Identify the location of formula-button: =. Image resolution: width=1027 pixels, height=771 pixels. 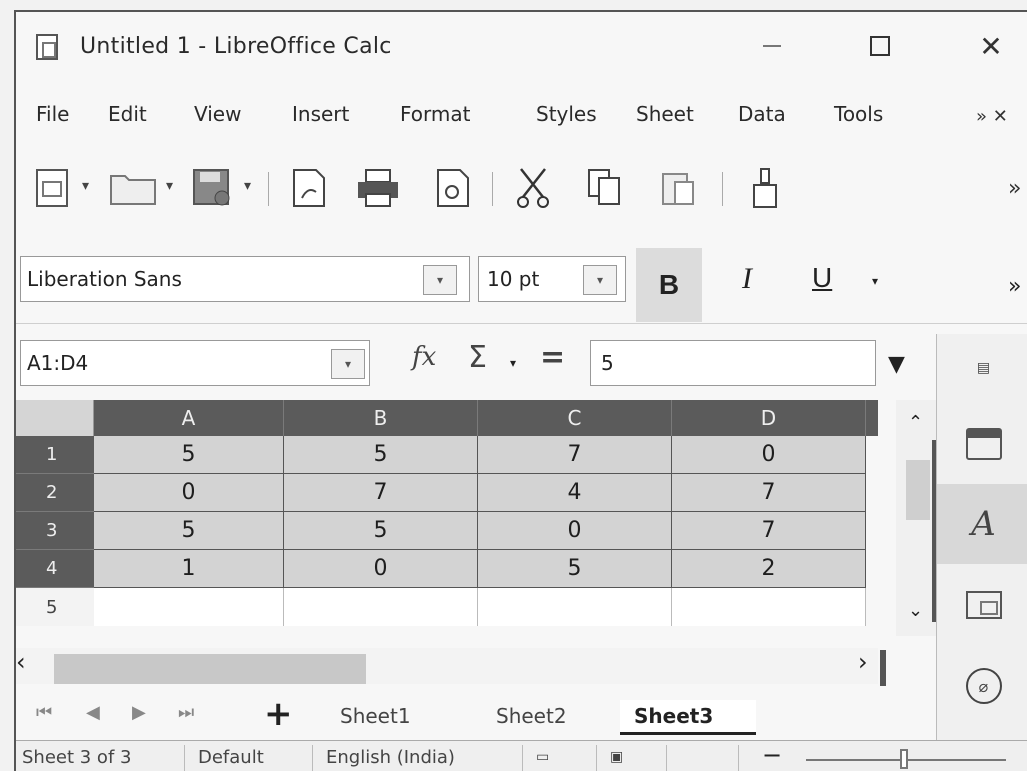
(552, 357).